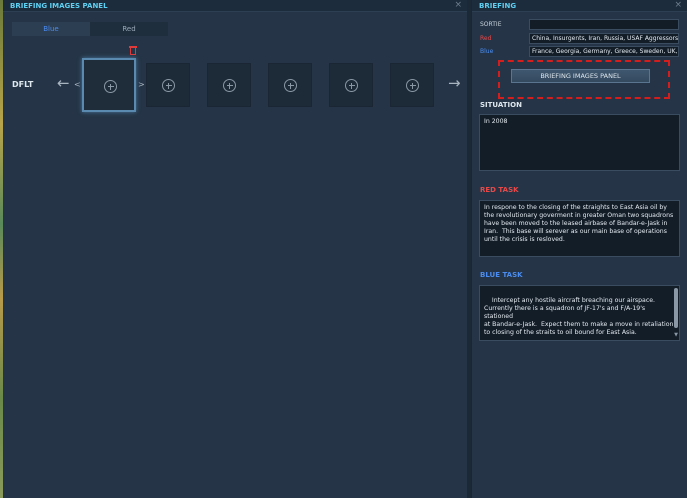 The height and width of the screenshot is (498, 687). What do you see at coordinates (676, 308) in the screenshot?
I see `blue-task-scrollbar` at bounding box center [676, 308].